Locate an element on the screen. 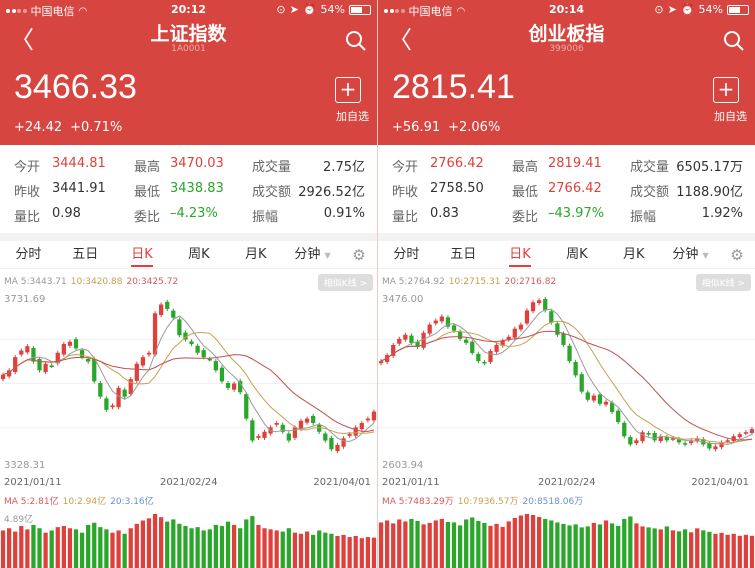 This screenshot has width=755, height=568. date-label: 2021/01/11 is located at coordinates (411, 482).